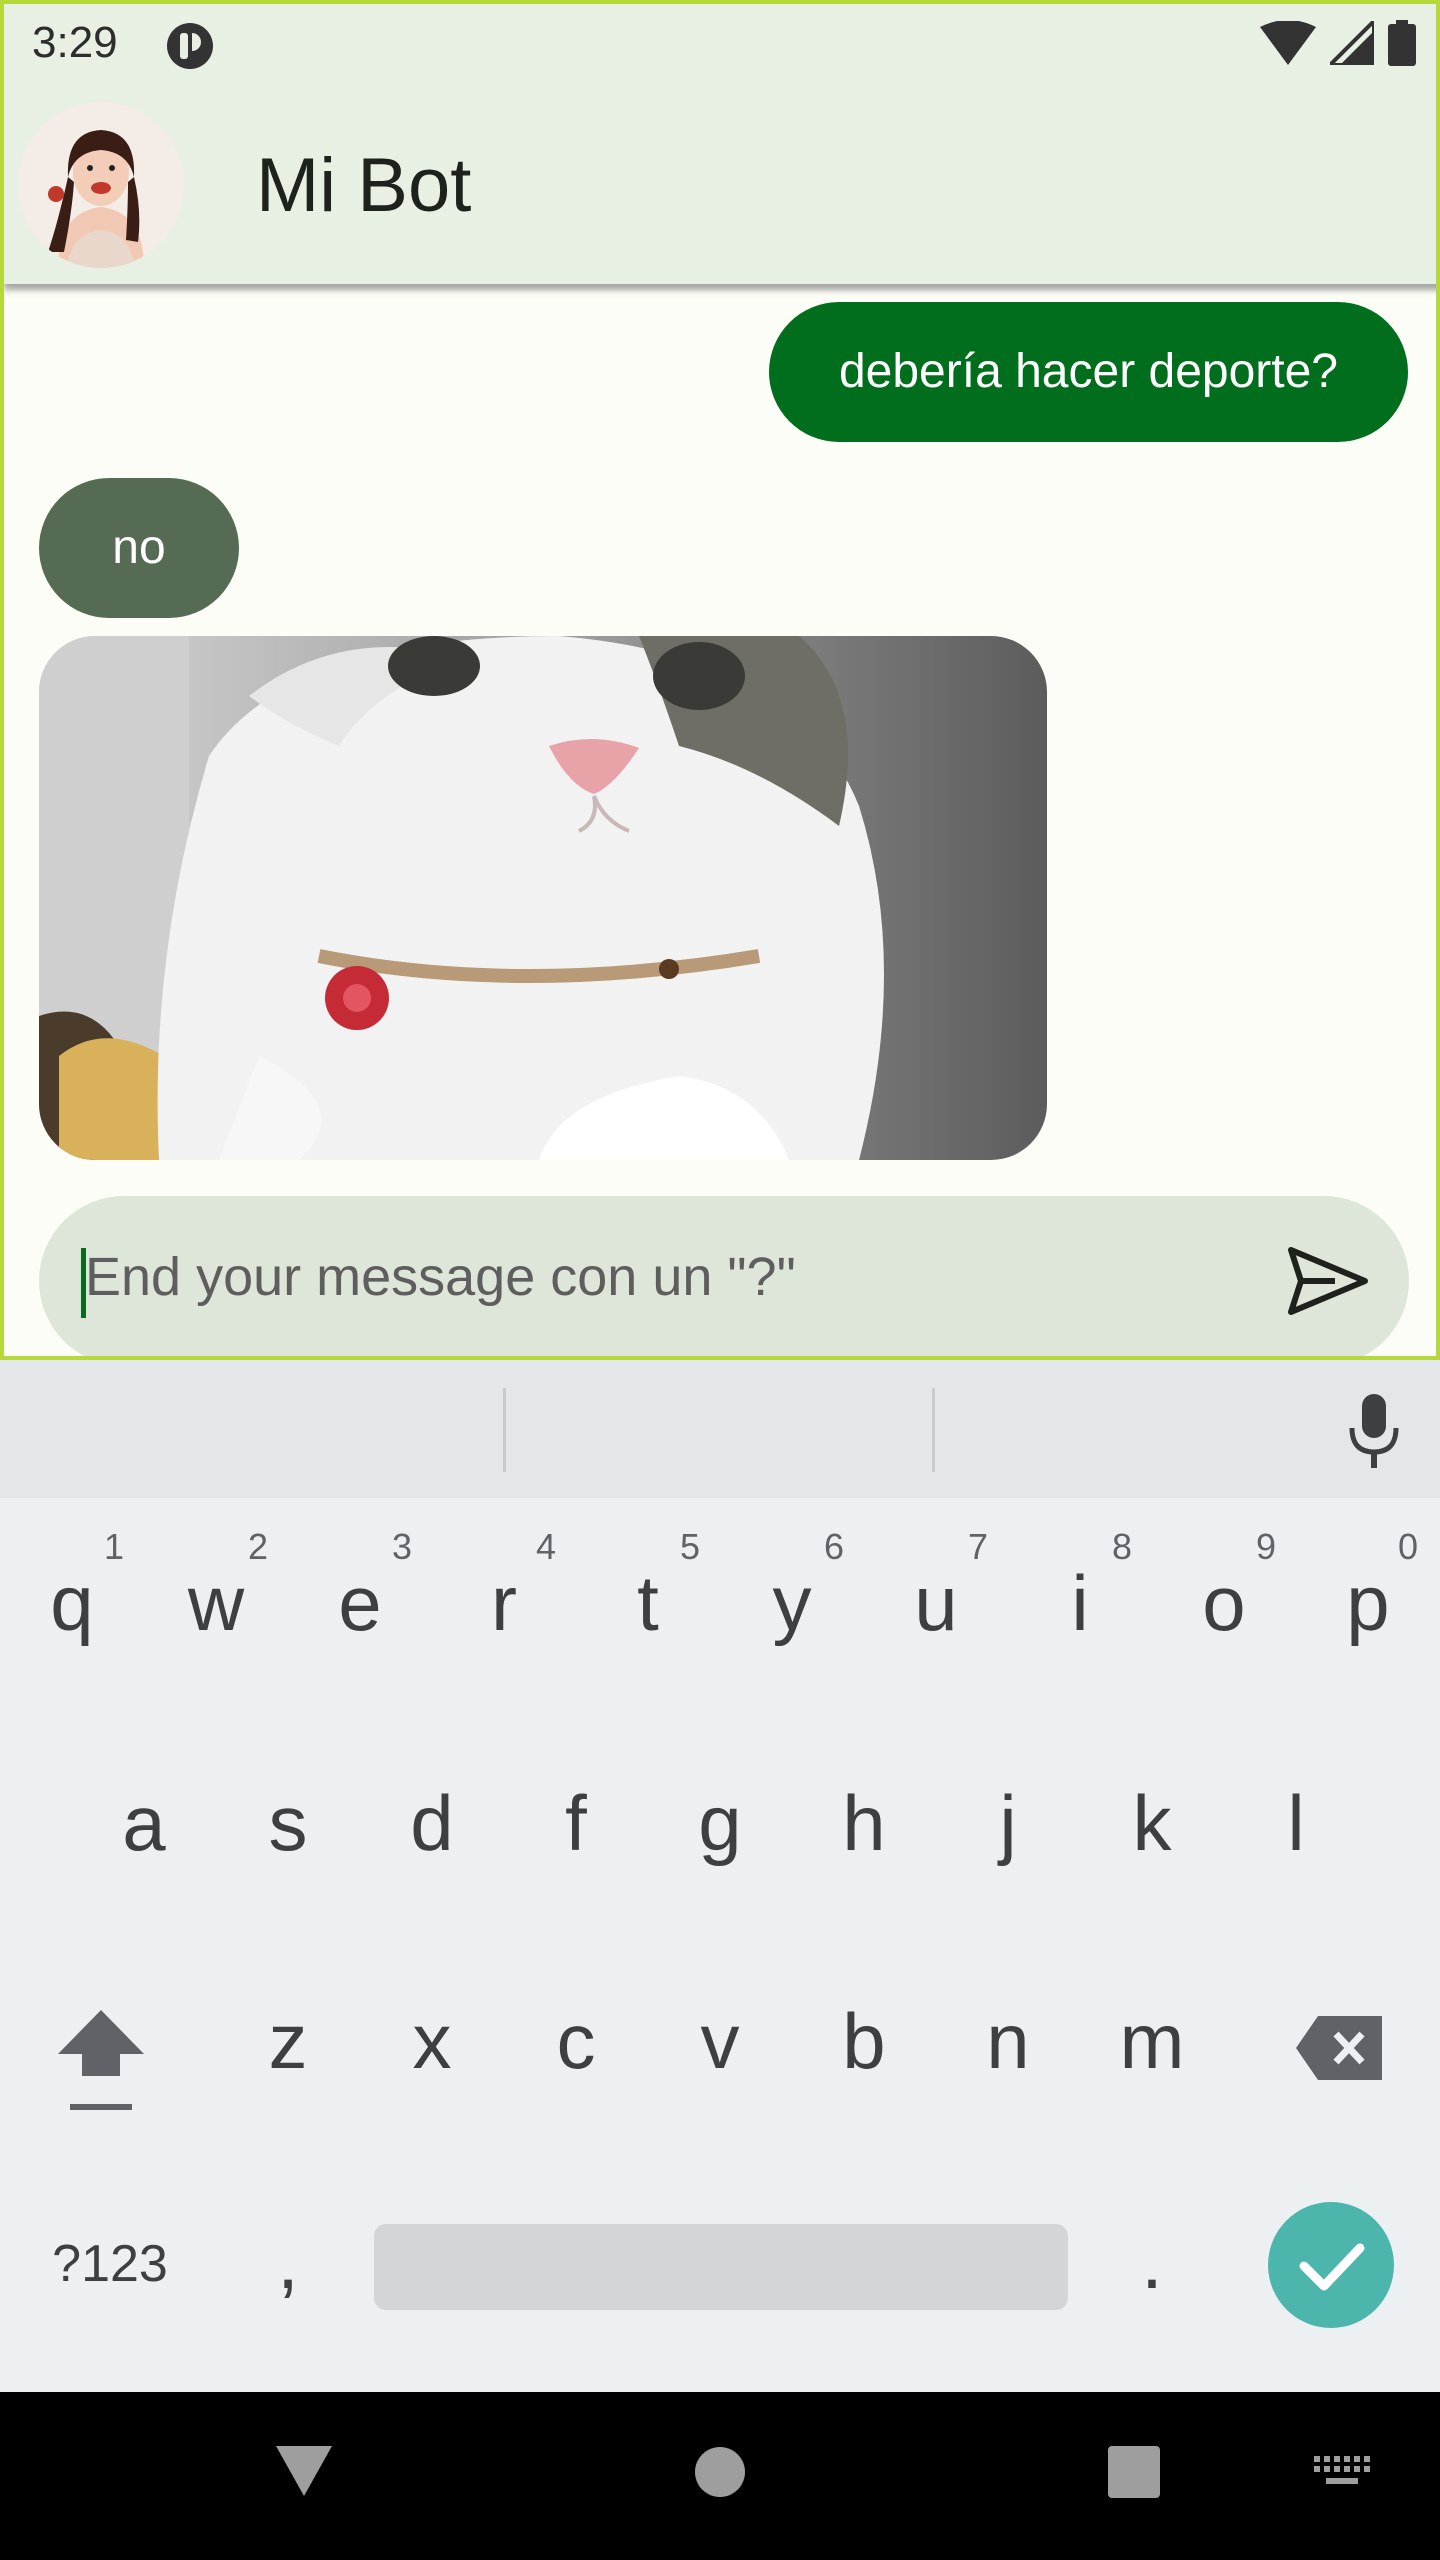  I want to click on key-s: s, so click(288, 1823).